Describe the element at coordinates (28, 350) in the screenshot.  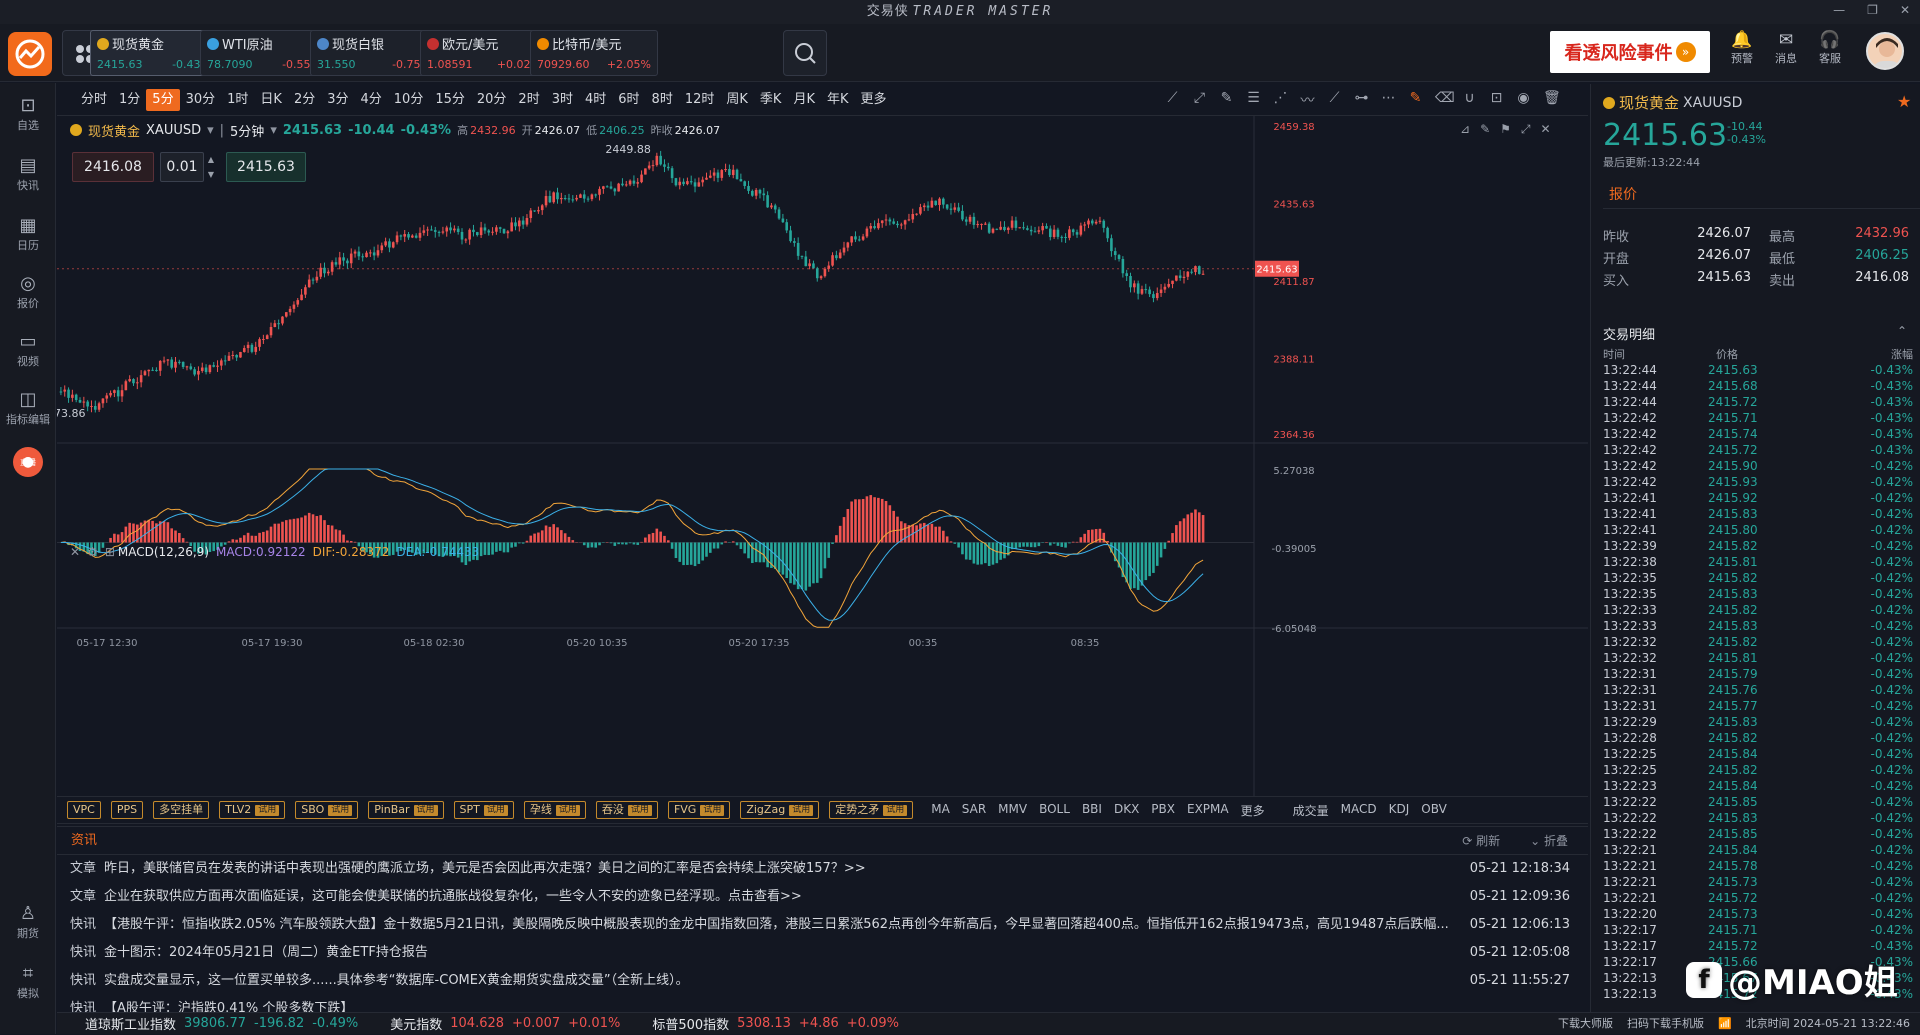
I see `sidebar-item: ▭视频` at that location.